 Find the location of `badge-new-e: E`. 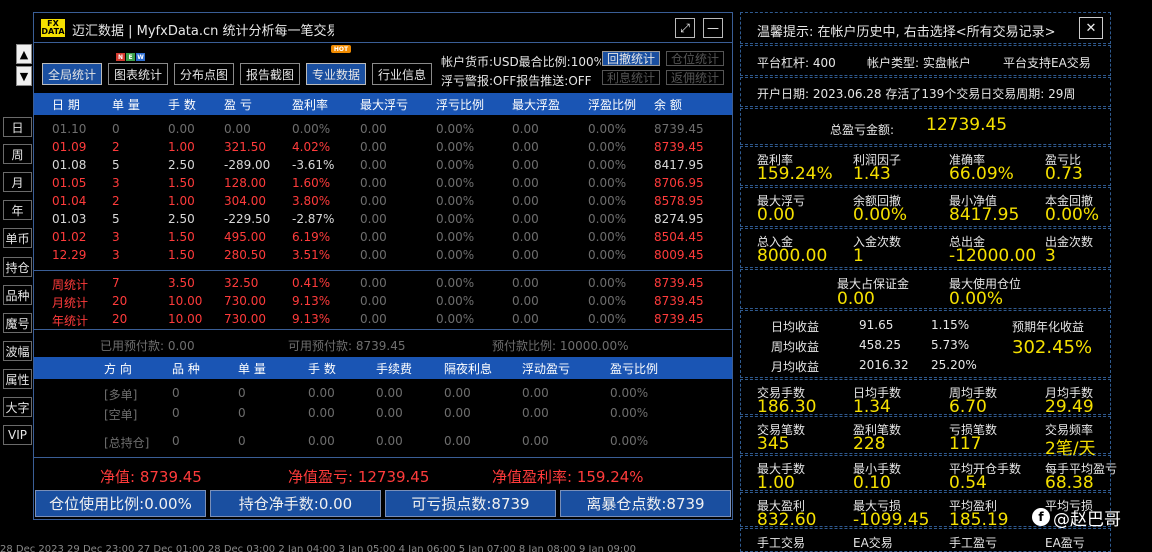

badge-new-e: E is located at coordinates (130, 57).